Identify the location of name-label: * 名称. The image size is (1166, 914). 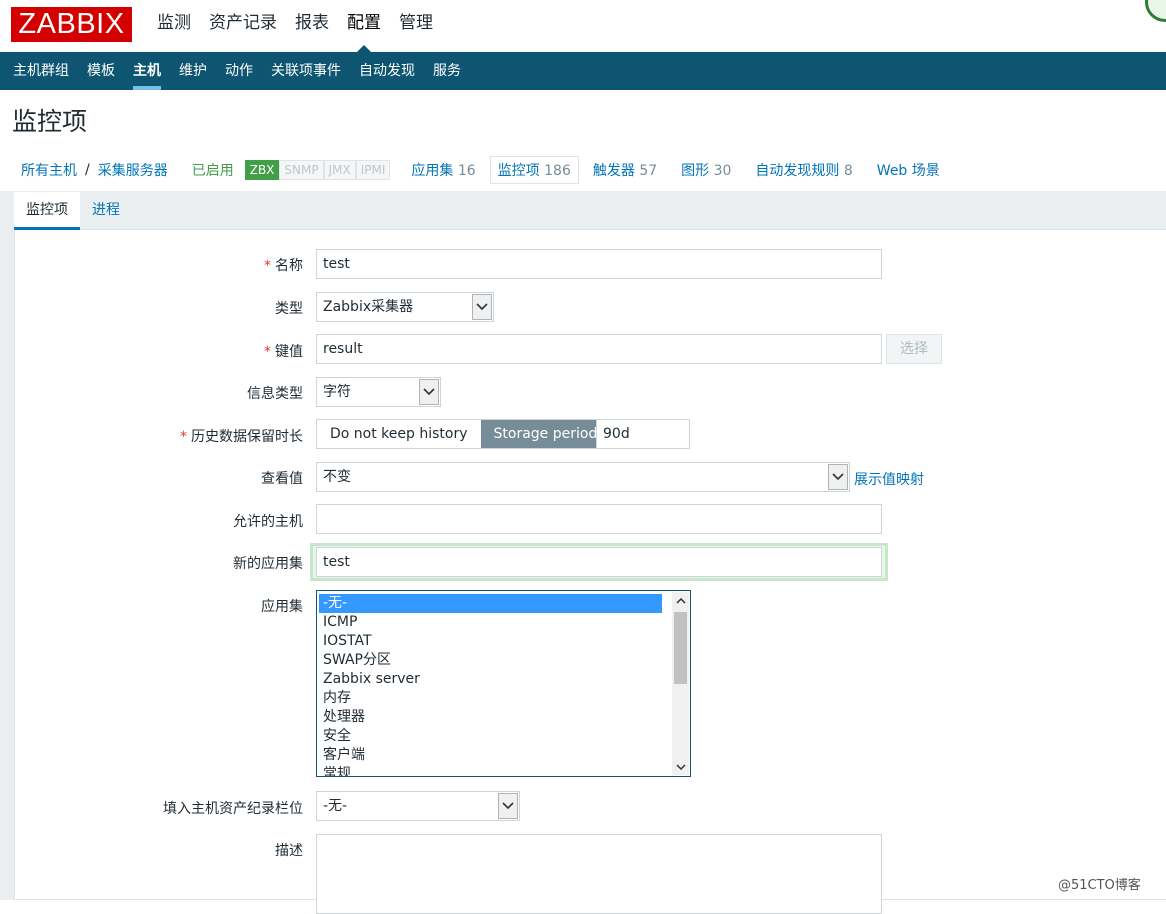
(283, 265).